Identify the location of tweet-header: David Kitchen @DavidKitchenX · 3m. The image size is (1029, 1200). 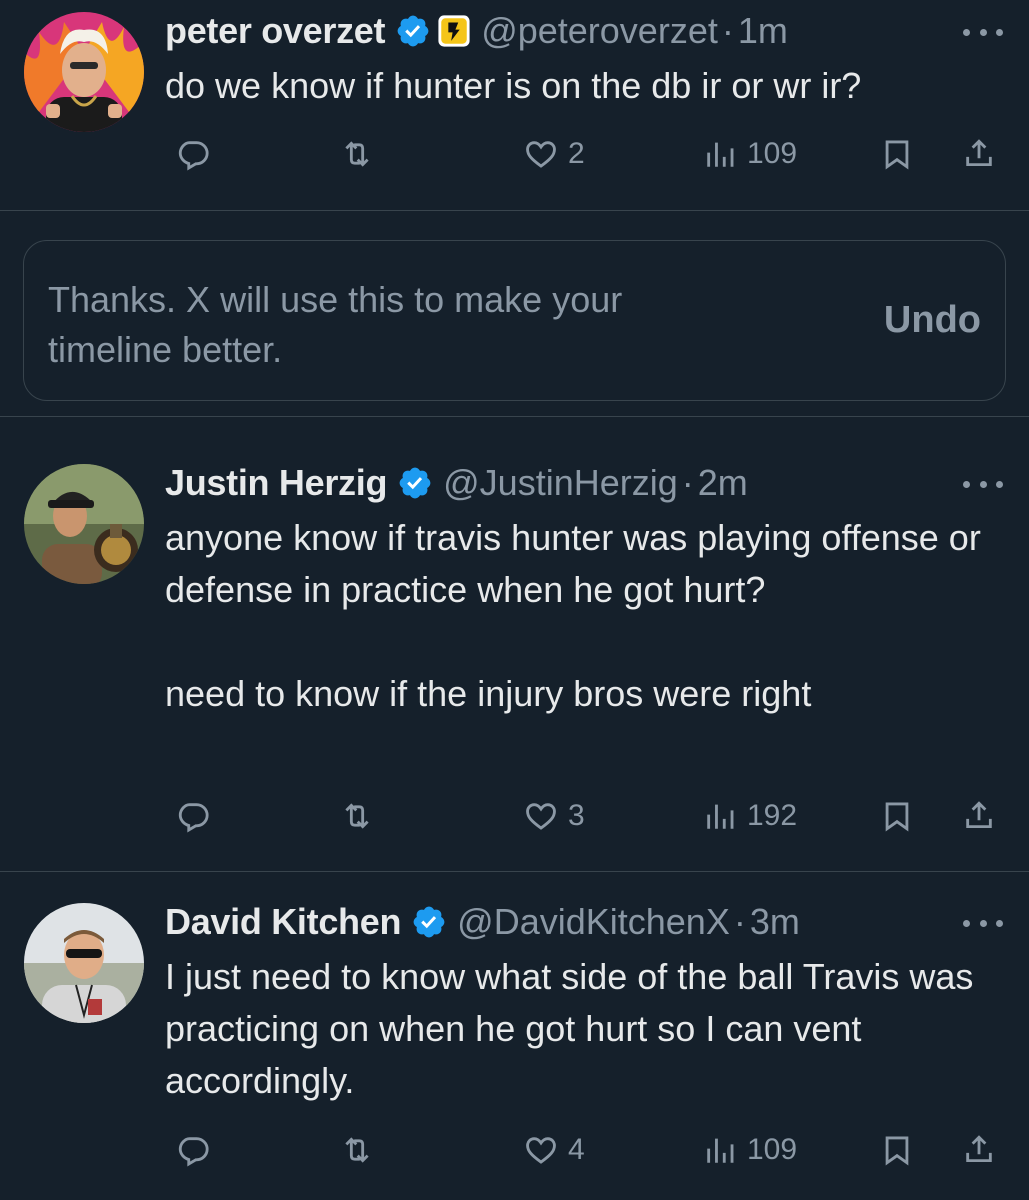
(482, 922).